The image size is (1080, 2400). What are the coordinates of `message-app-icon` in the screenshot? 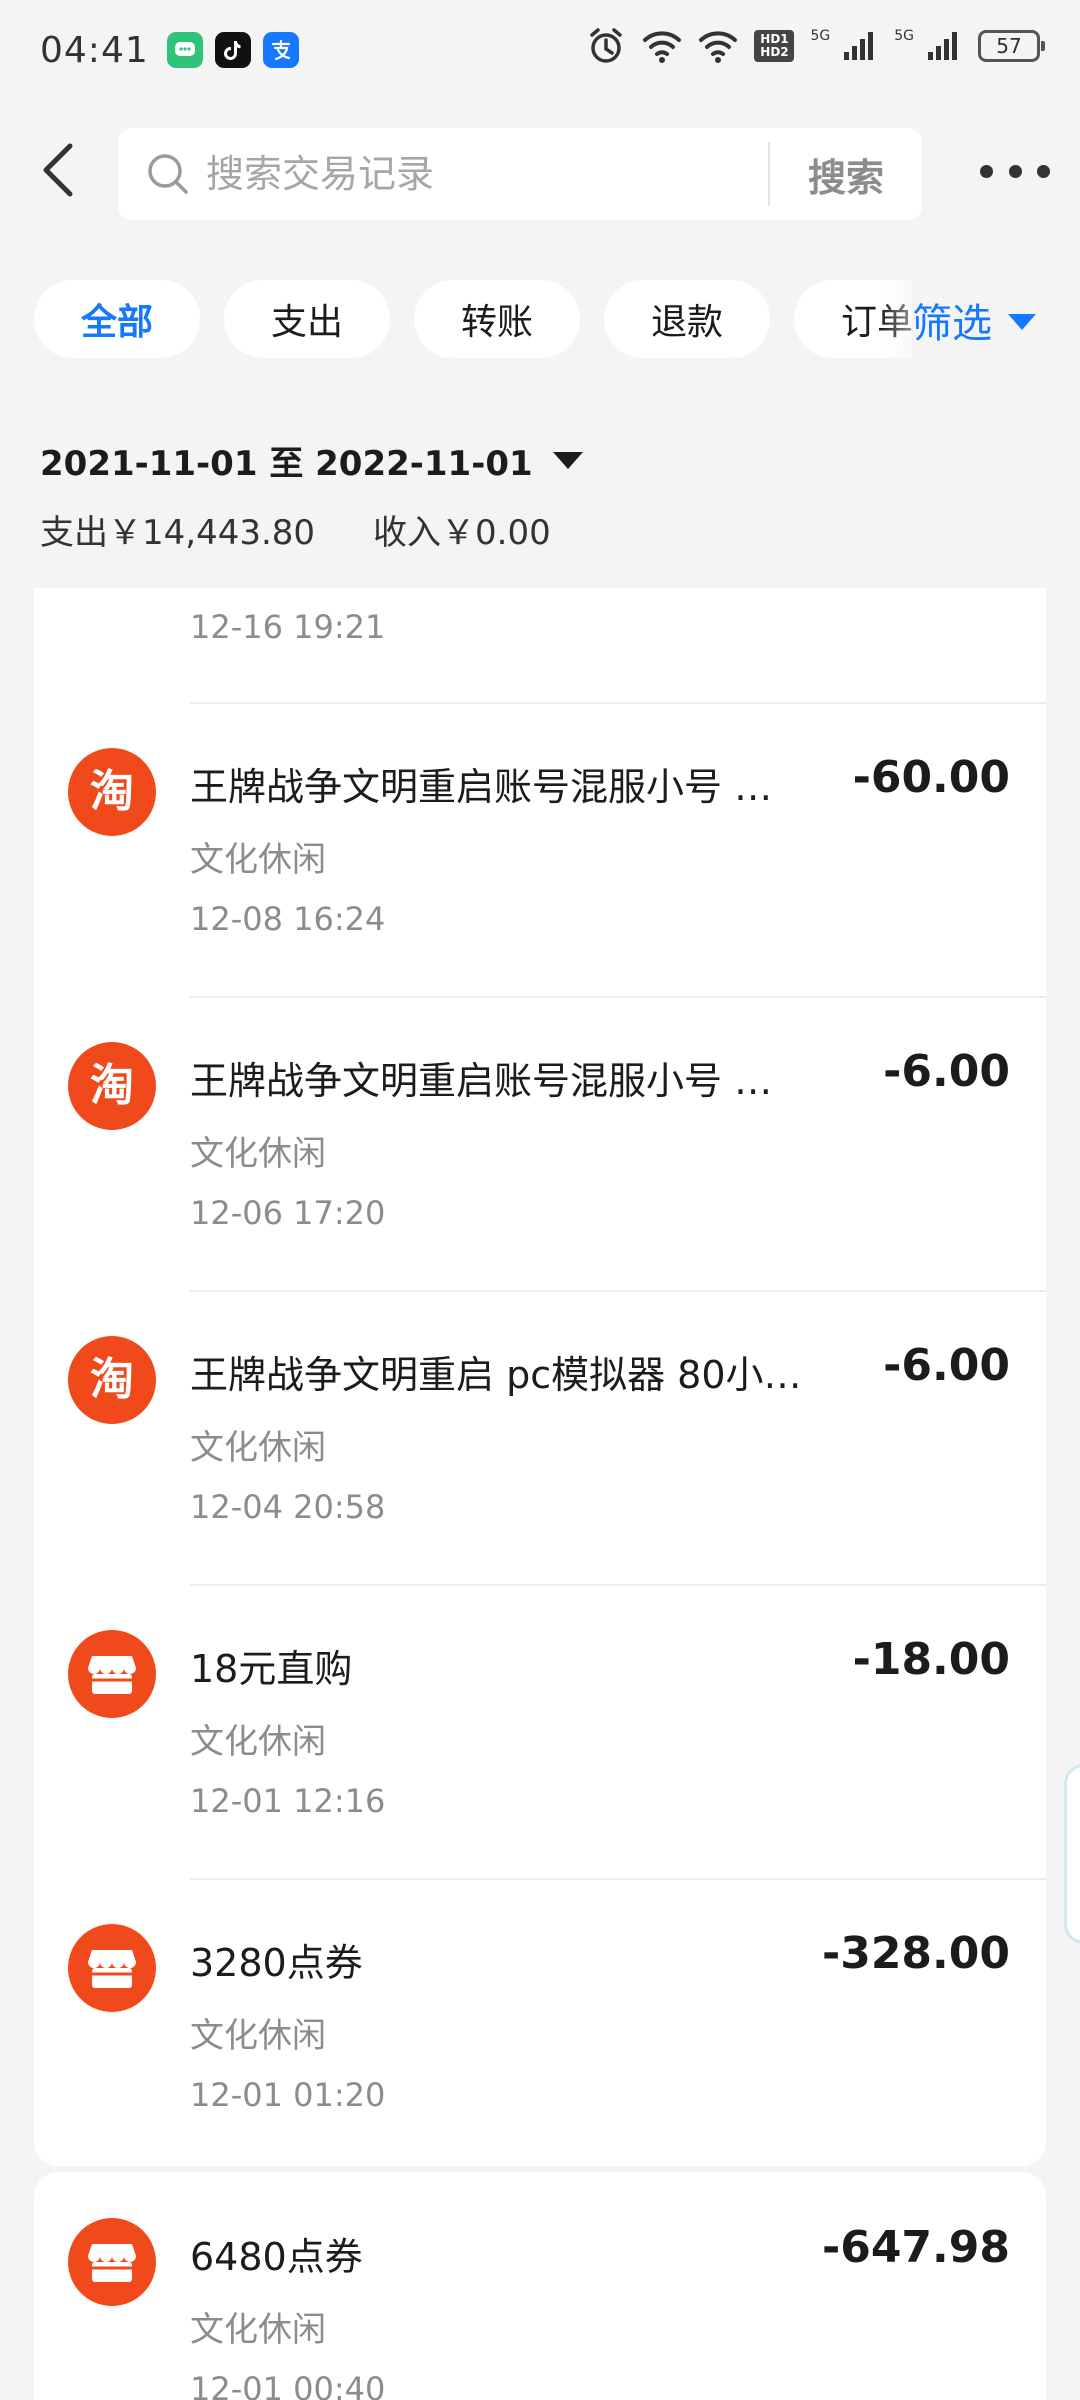 It's located at (184, 50).